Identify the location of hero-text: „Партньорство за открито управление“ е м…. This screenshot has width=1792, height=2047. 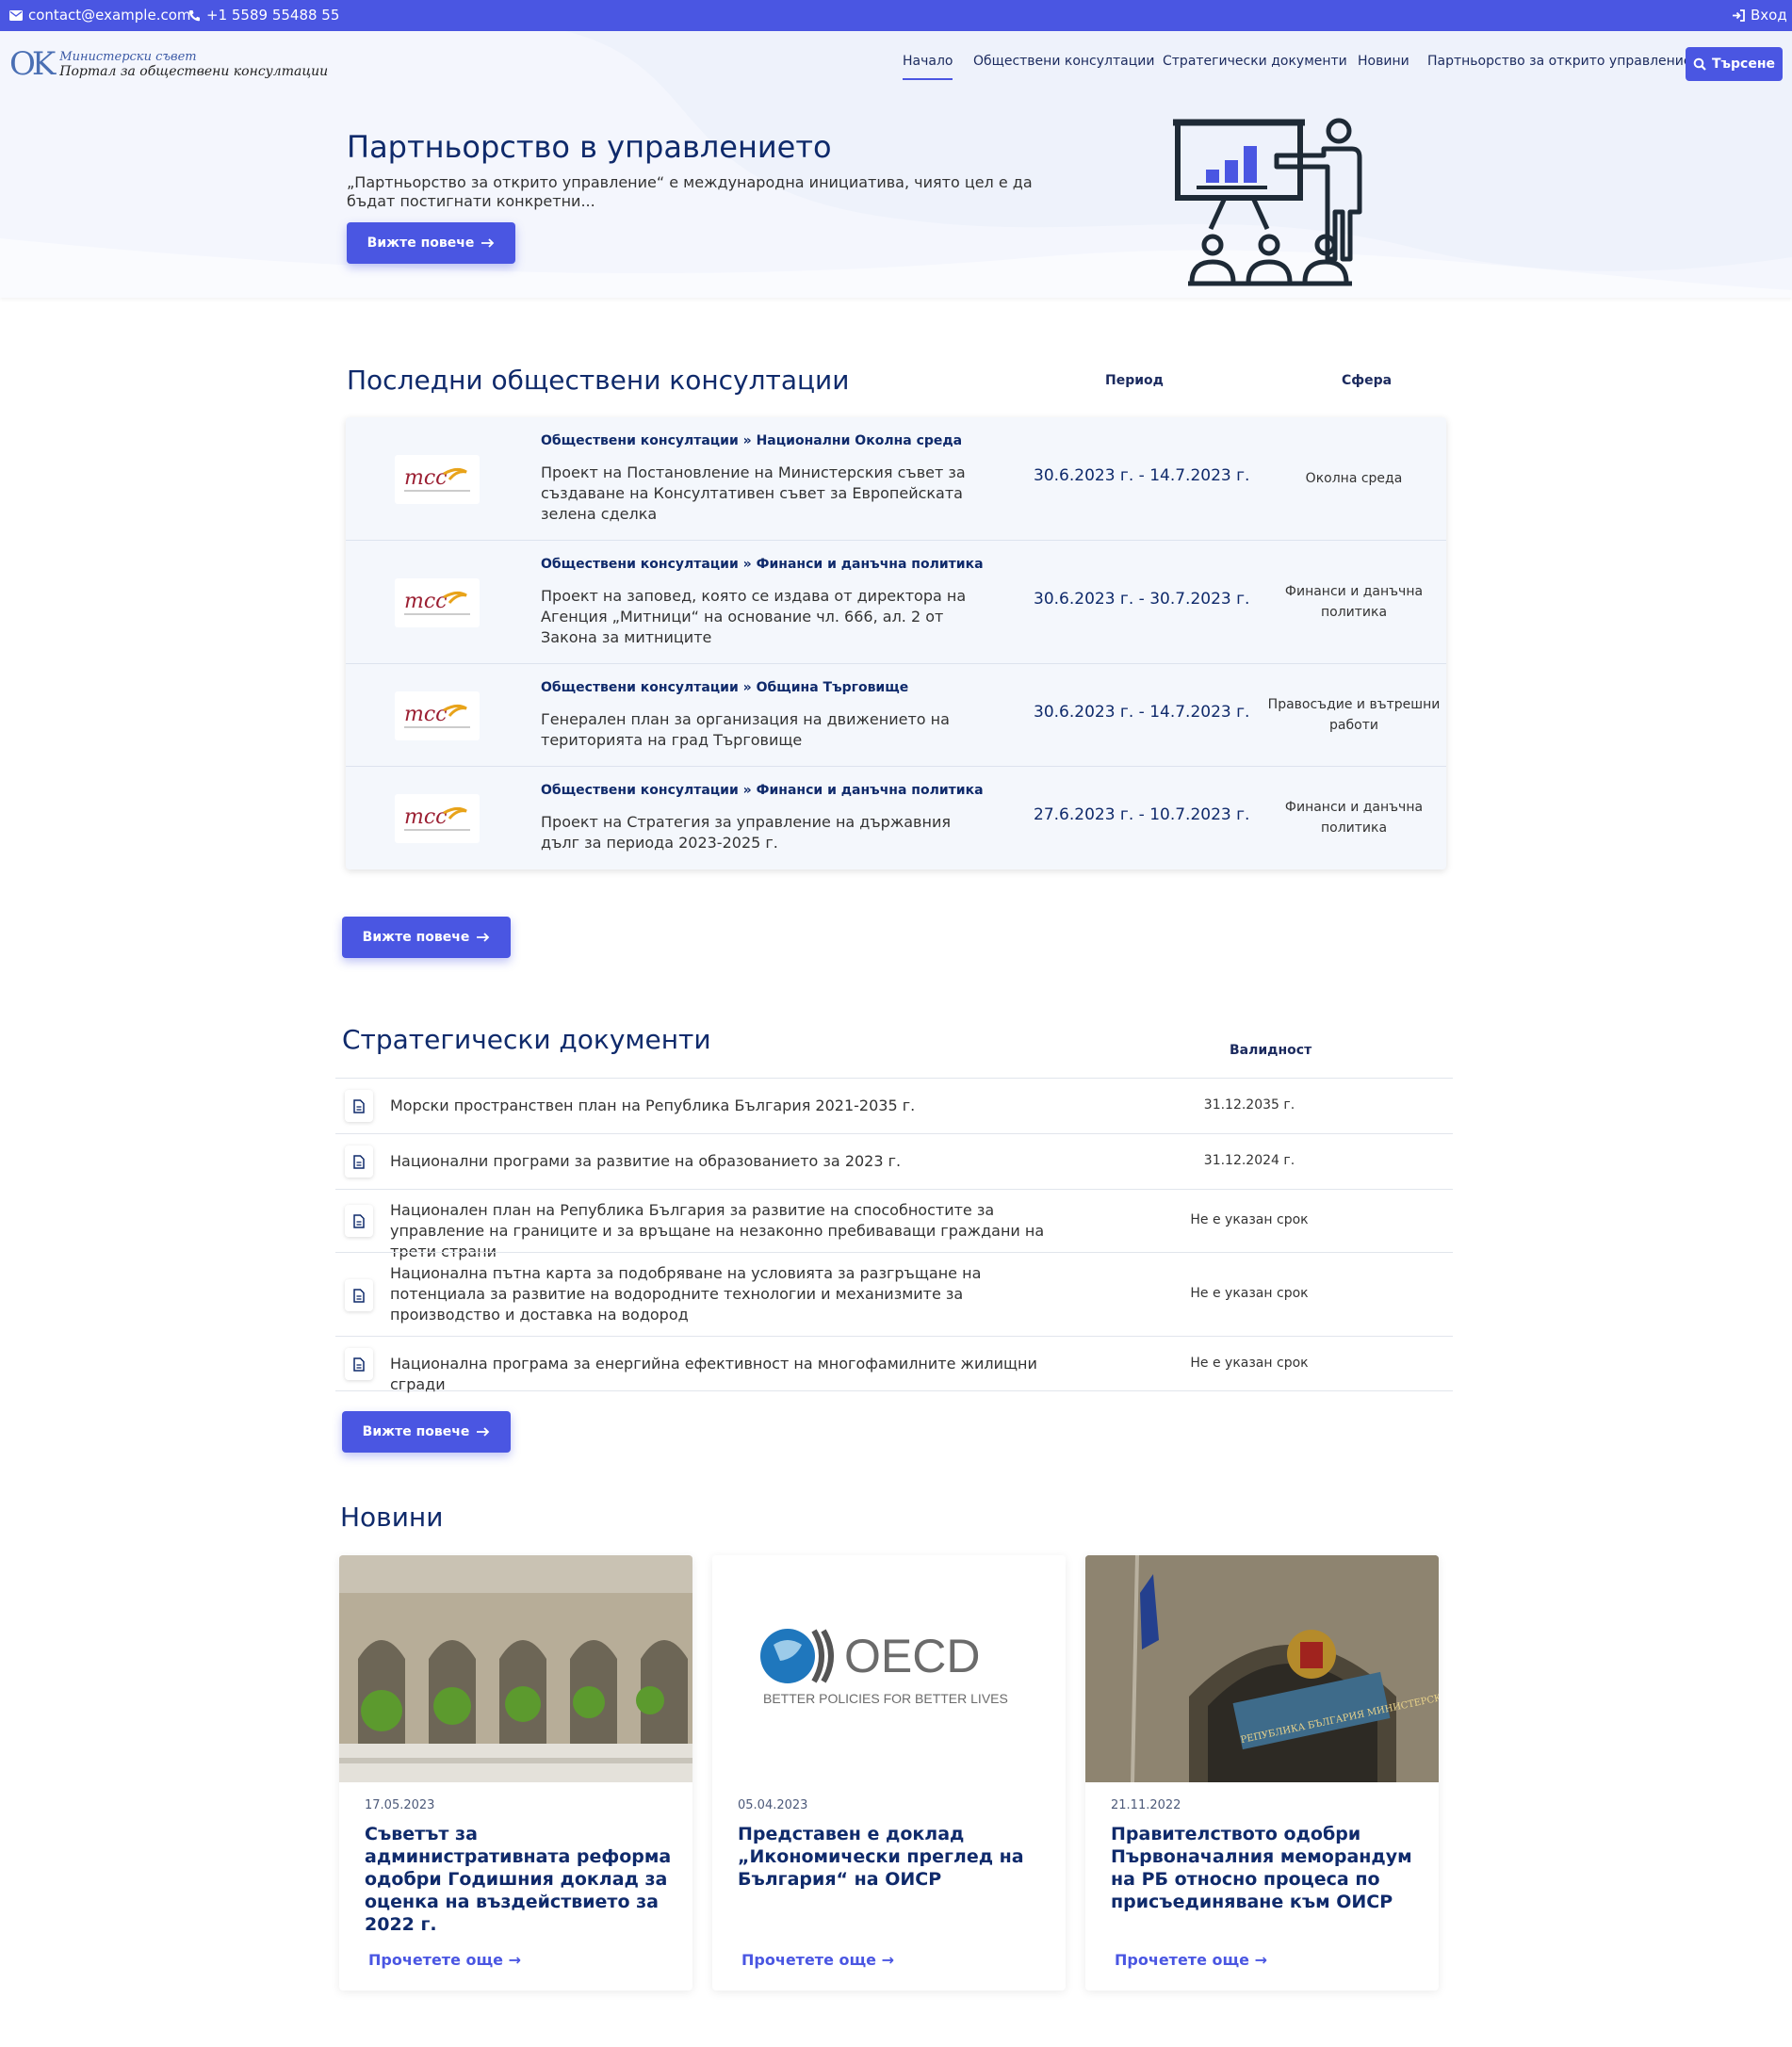
(690, 191).